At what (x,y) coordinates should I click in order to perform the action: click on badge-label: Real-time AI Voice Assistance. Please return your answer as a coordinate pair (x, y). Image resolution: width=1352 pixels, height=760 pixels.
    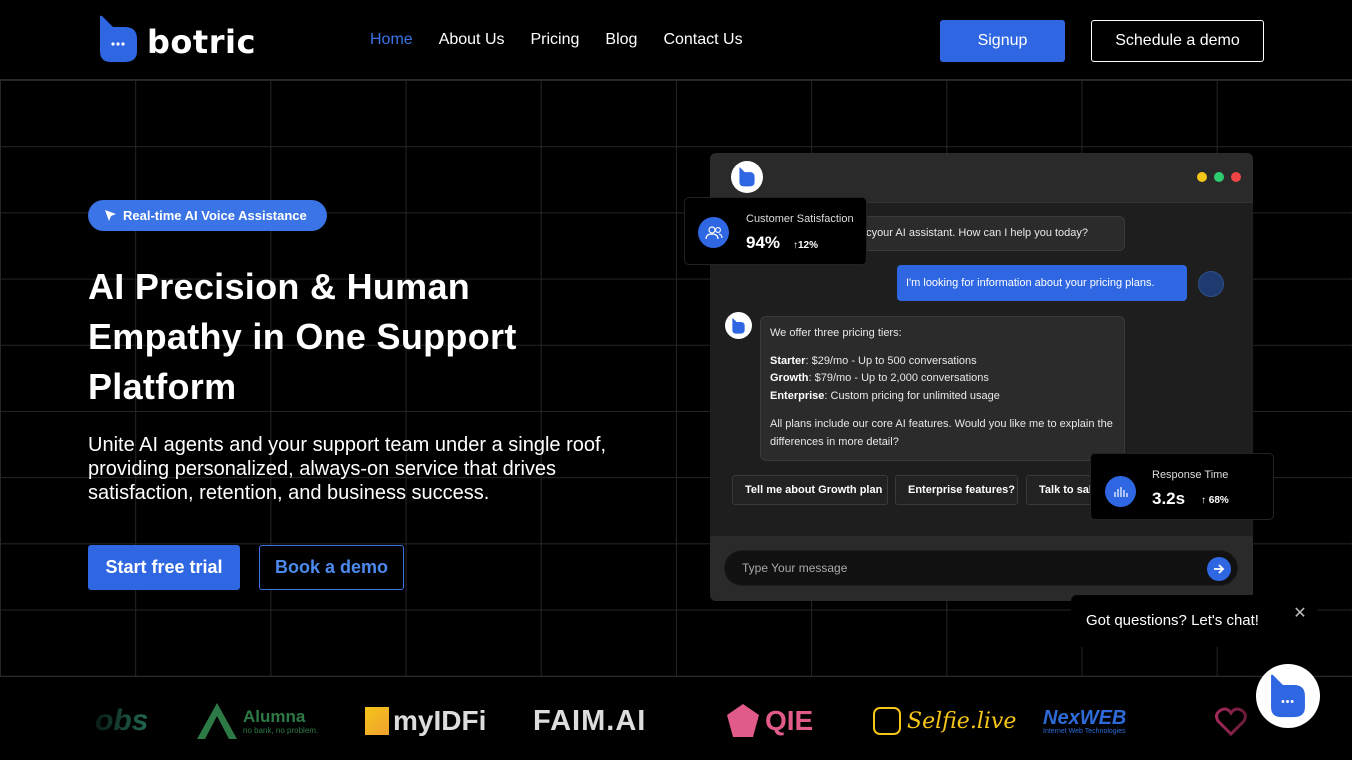
    Looking at the image, I should click on (215, 215).